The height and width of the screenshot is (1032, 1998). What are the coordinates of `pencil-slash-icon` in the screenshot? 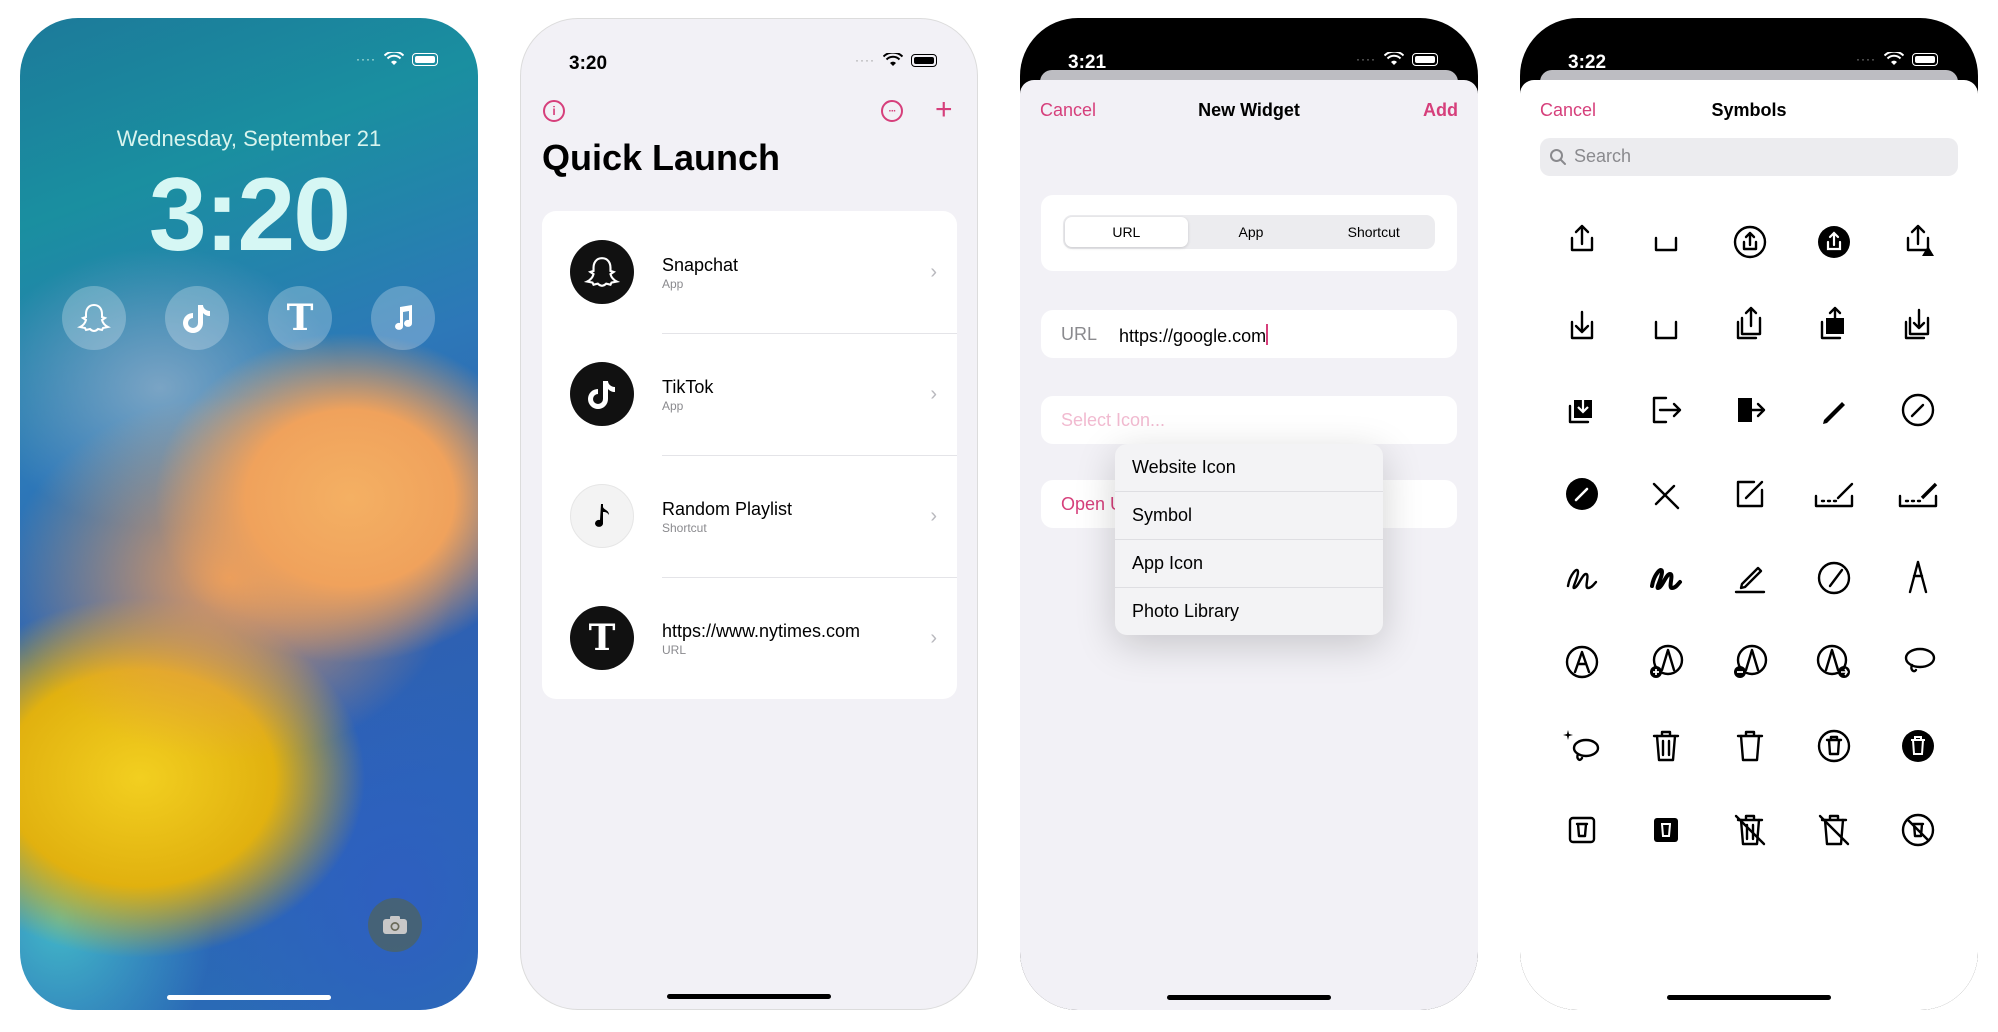 It's located at (1666, 494).